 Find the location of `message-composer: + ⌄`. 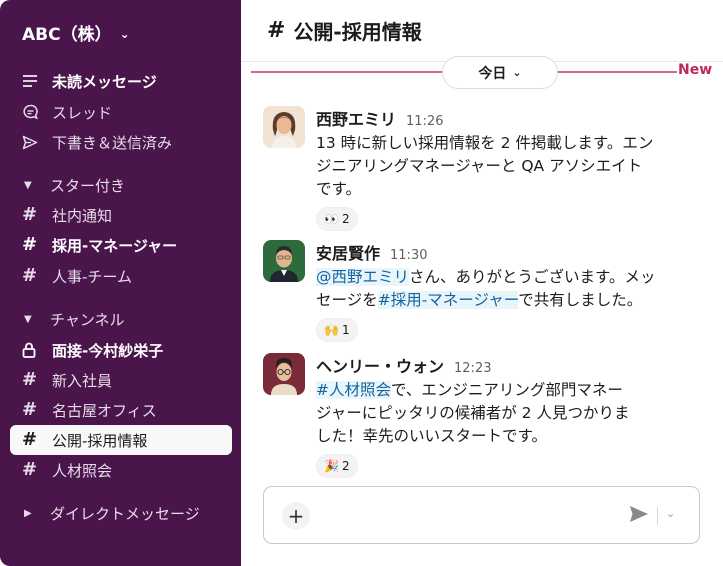

message-composer: + ⌄ is located at coordinates (481, 515).